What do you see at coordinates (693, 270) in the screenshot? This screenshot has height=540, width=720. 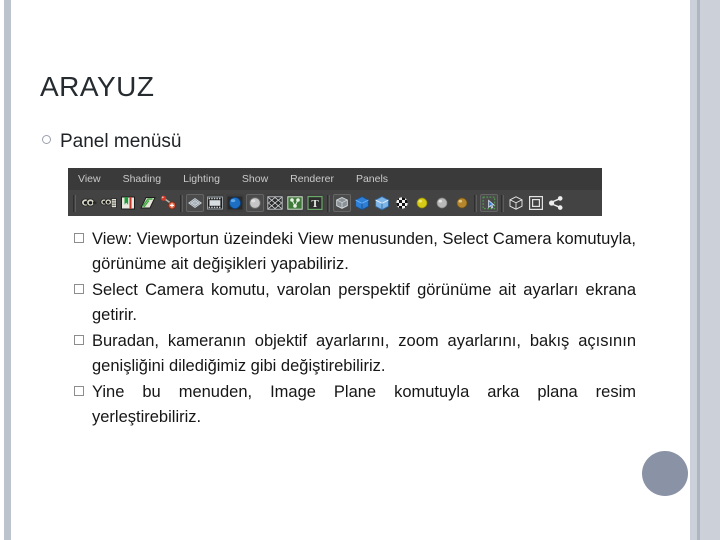 I see `right-accent-bar-inner` at bounding box center [693, 270].